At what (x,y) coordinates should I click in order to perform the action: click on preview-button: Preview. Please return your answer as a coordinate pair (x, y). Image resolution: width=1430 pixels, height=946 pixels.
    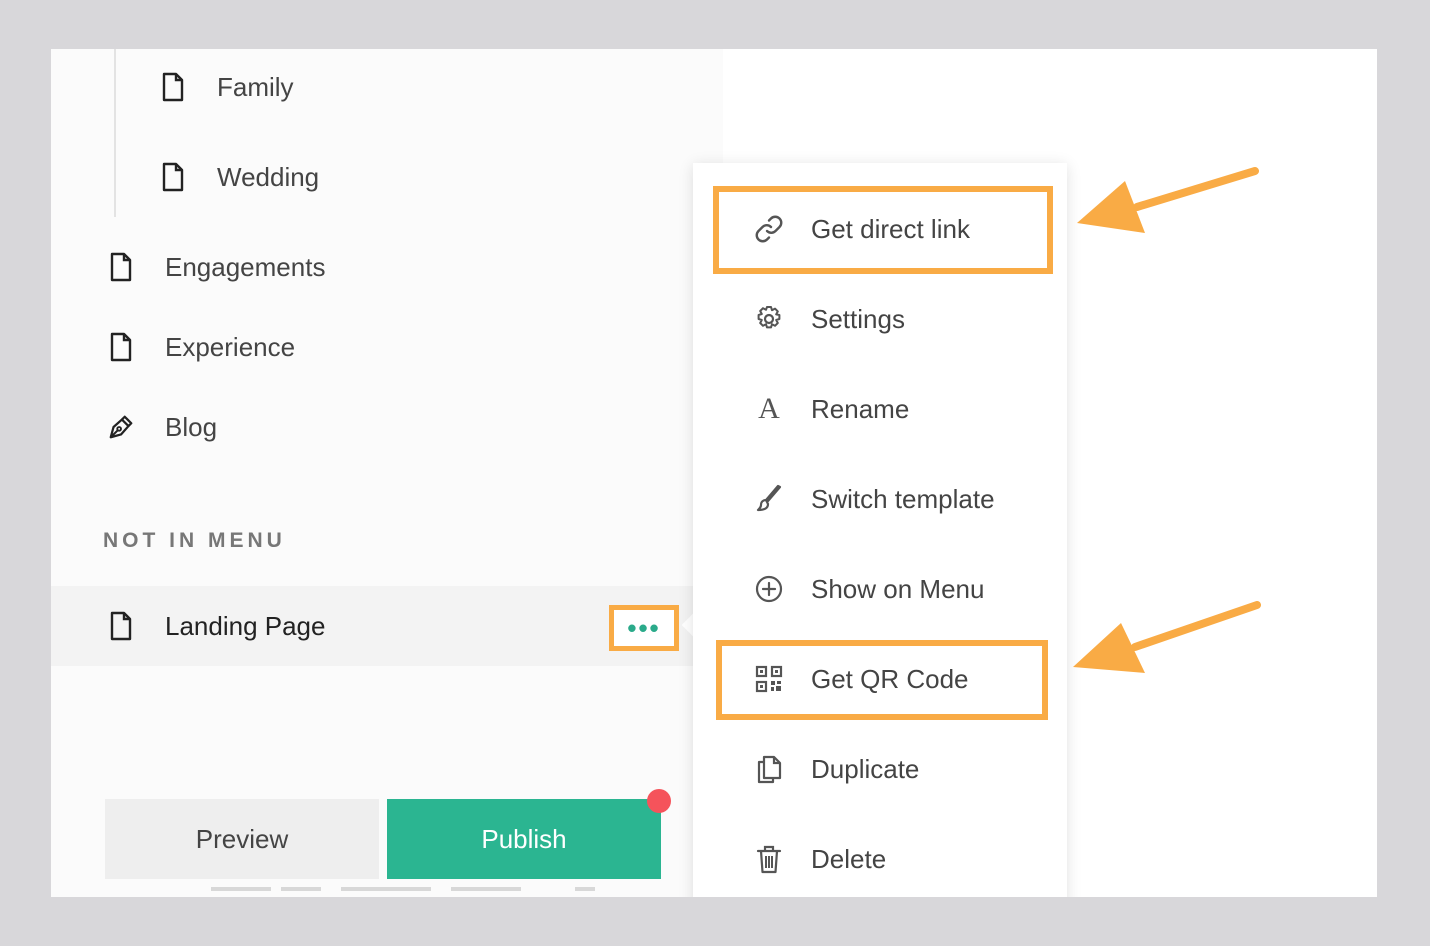
    Looking at the image, I should click on (242, 839).